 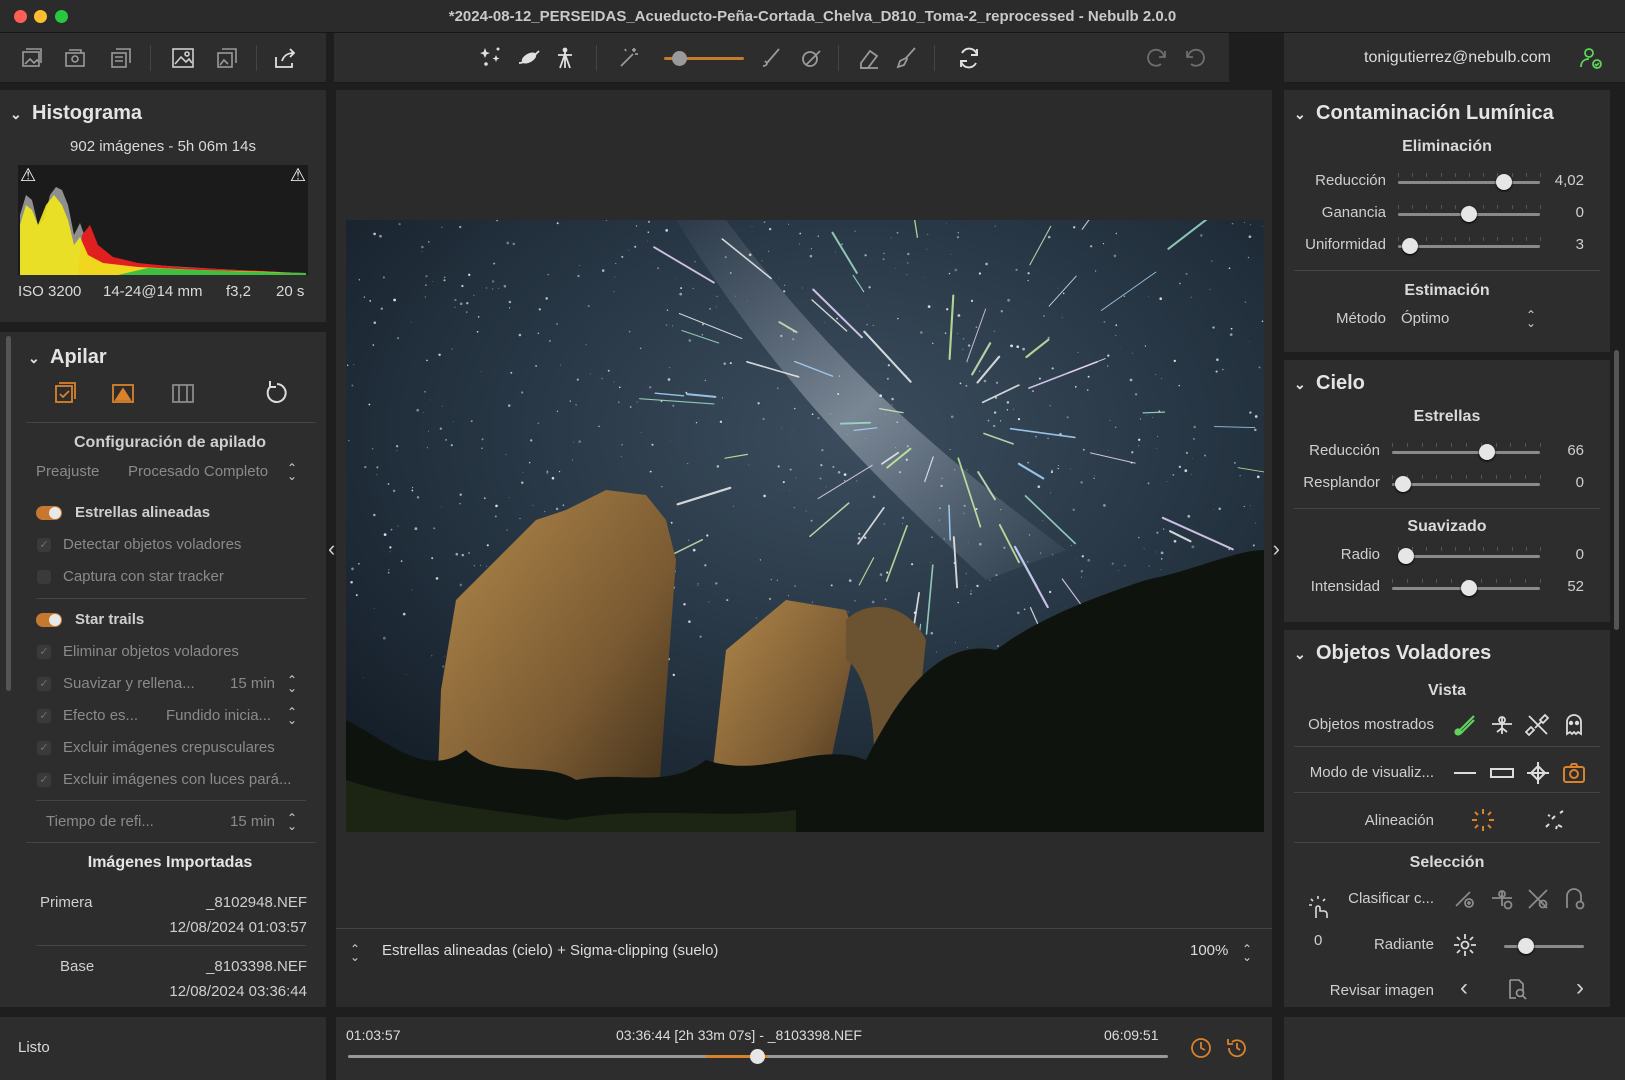 I want to click on radiant-slider-knob, so click(x=1526, y=946).